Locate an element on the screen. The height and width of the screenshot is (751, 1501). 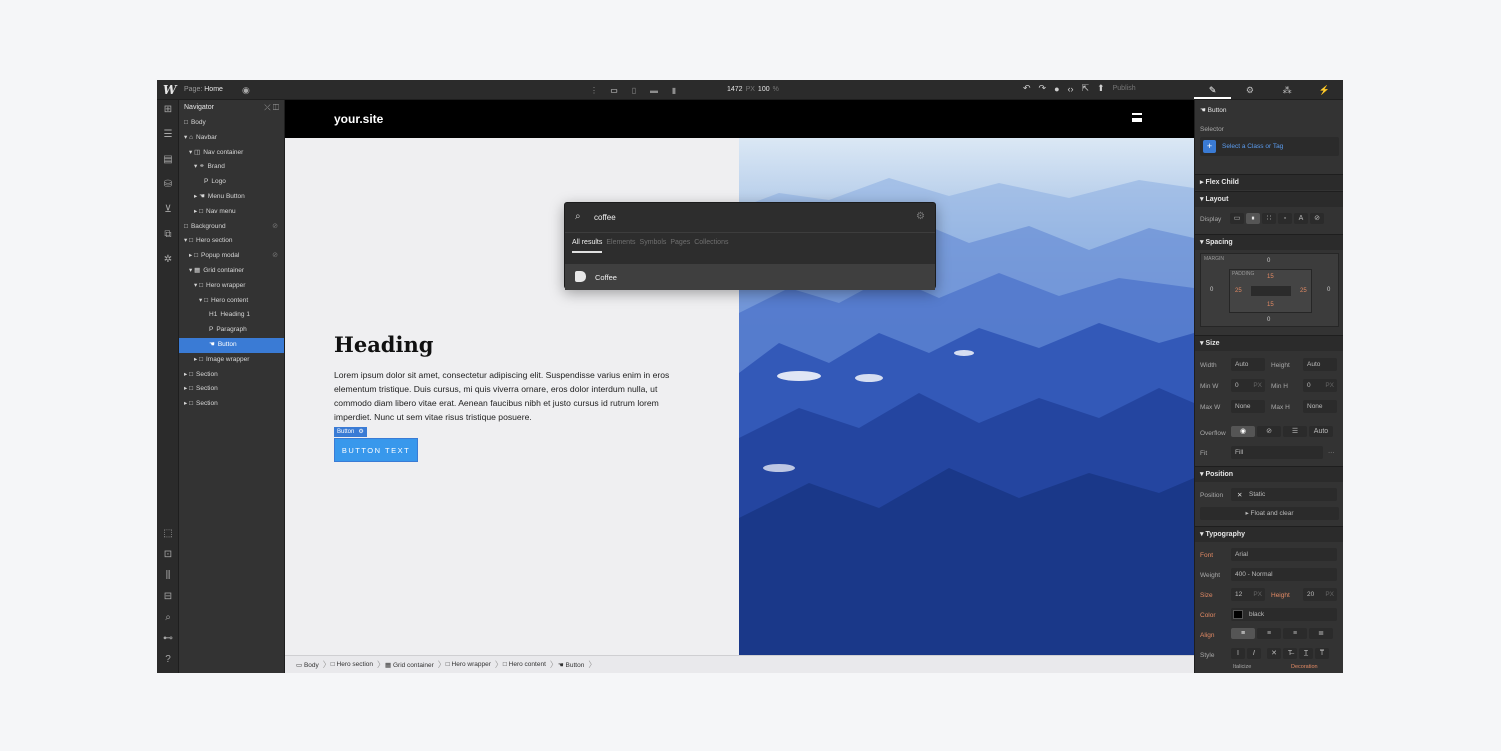
max-height-field: None is located at coordinates (1320, 406).